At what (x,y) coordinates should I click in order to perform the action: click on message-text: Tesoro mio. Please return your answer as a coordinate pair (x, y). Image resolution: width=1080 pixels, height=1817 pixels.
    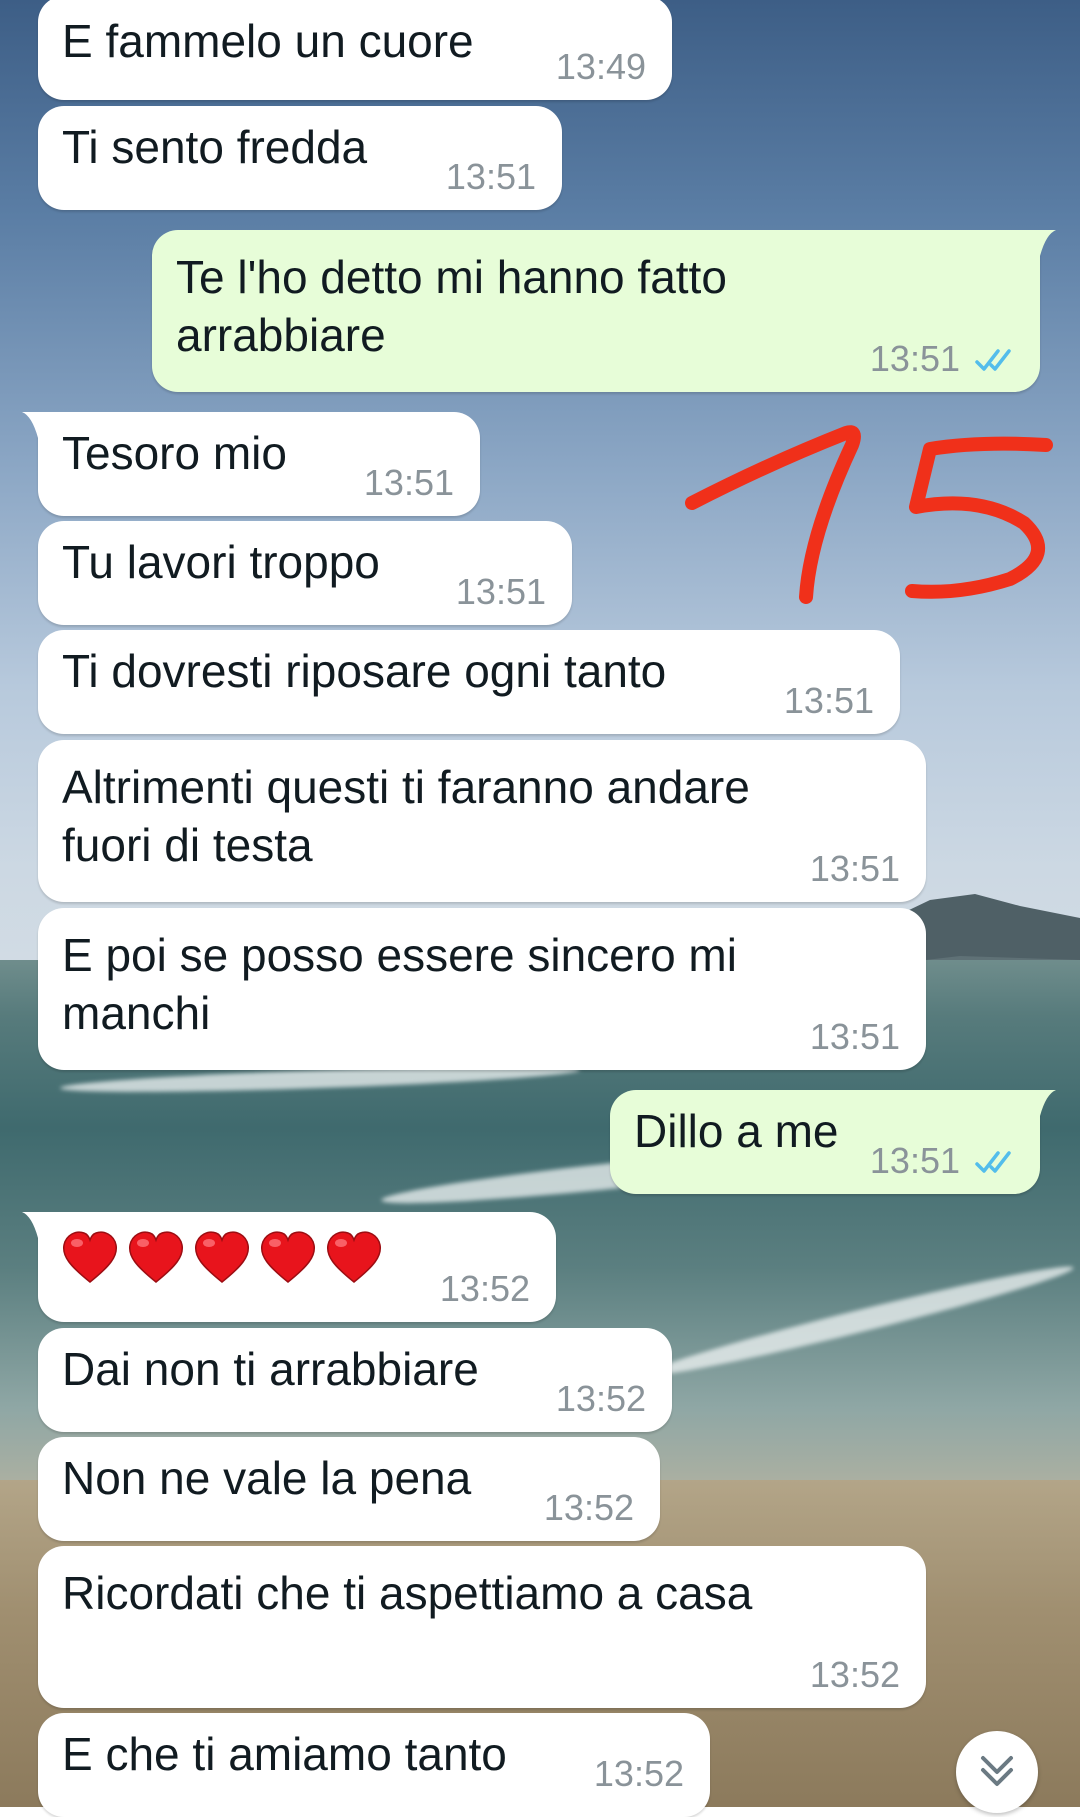
    Looking at the image, I should click on (174, 453).